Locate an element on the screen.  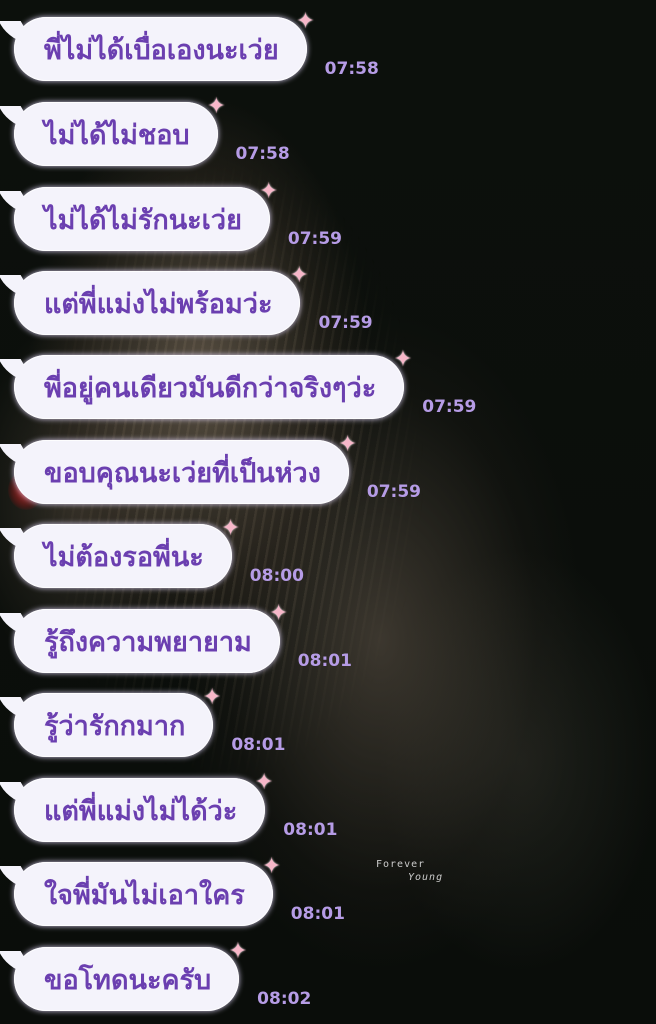
message-row: แต่พี่แม่งไม่ได้ว่ะ ✦ 08:01 is located at coordinates (176, 807).